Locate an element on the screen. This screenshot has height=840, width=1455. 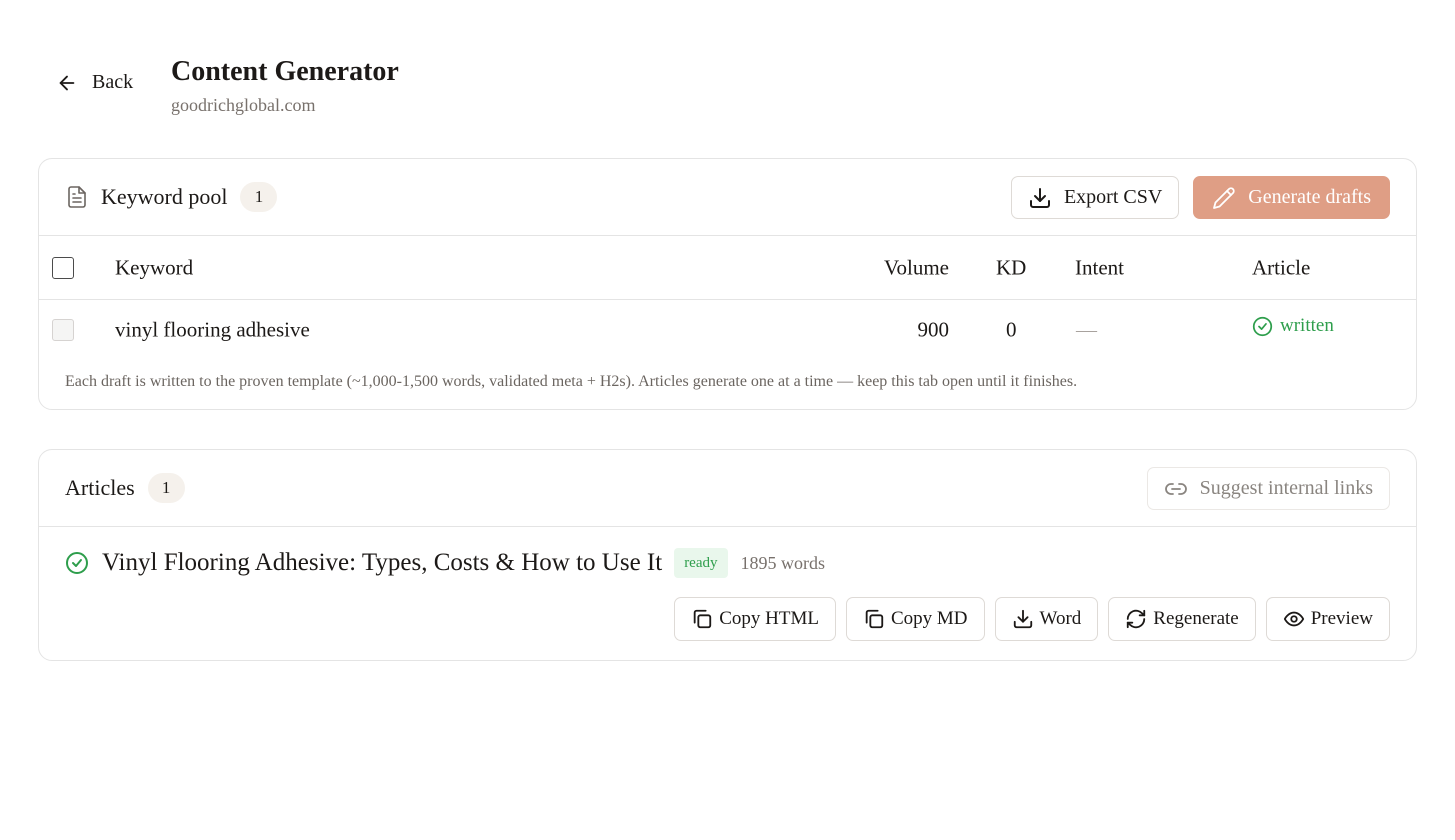
articles-heading: Articles 1 is located at coordinates (125, 488).